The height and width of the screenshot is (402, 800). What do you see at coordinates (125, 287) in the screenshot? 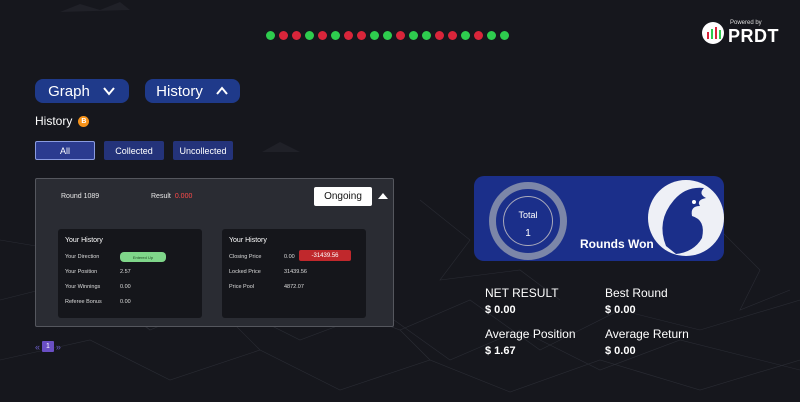
I see `winnings-value: 0.00` at bounding box center [125, 287].